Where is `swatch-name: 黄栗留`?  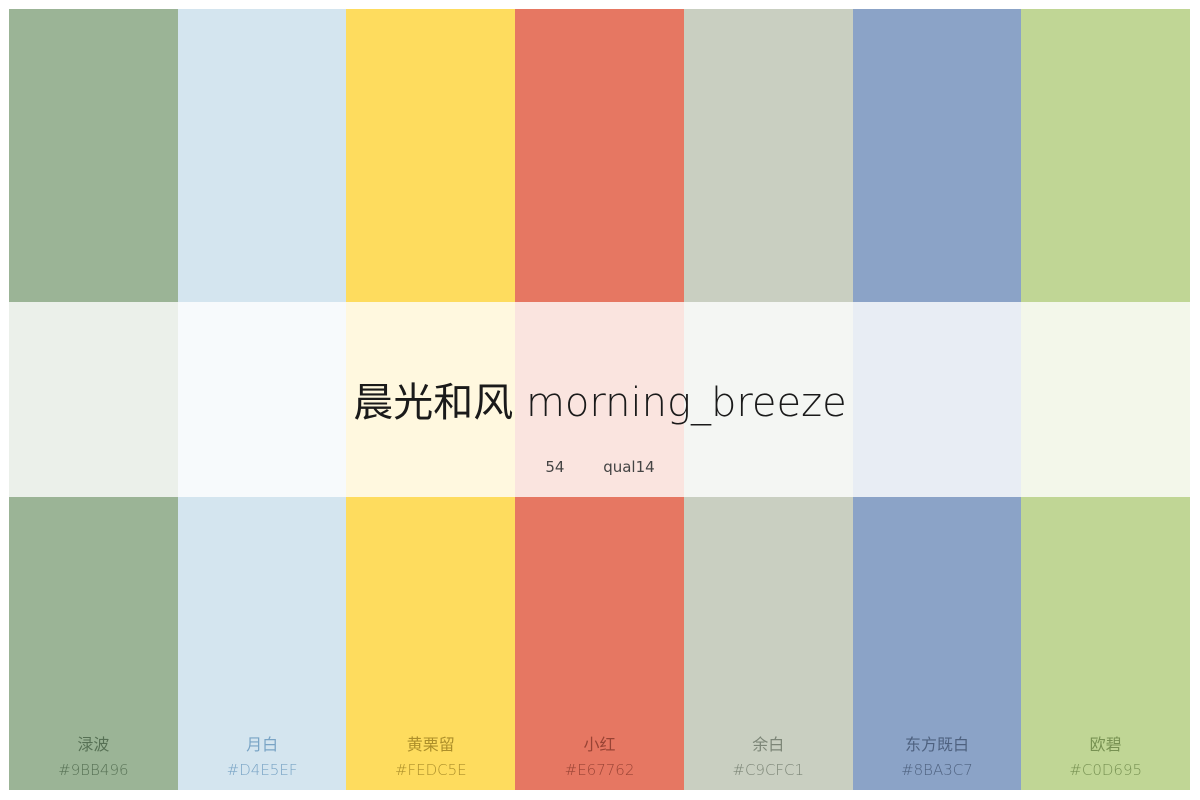
swatch-name: 黄栗留 is located at coordinates (430, 744).